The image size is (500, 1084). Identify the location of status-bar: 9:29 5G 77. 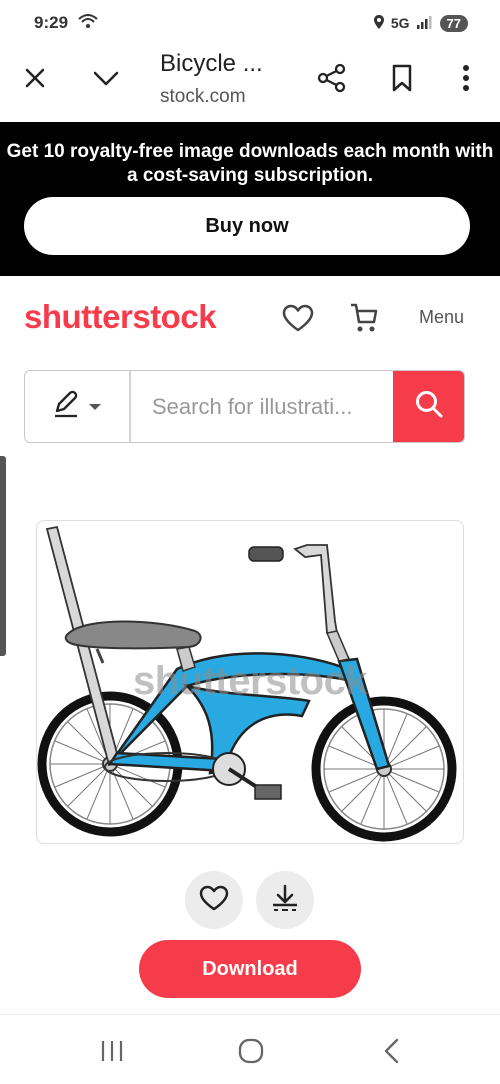
(250, 23).